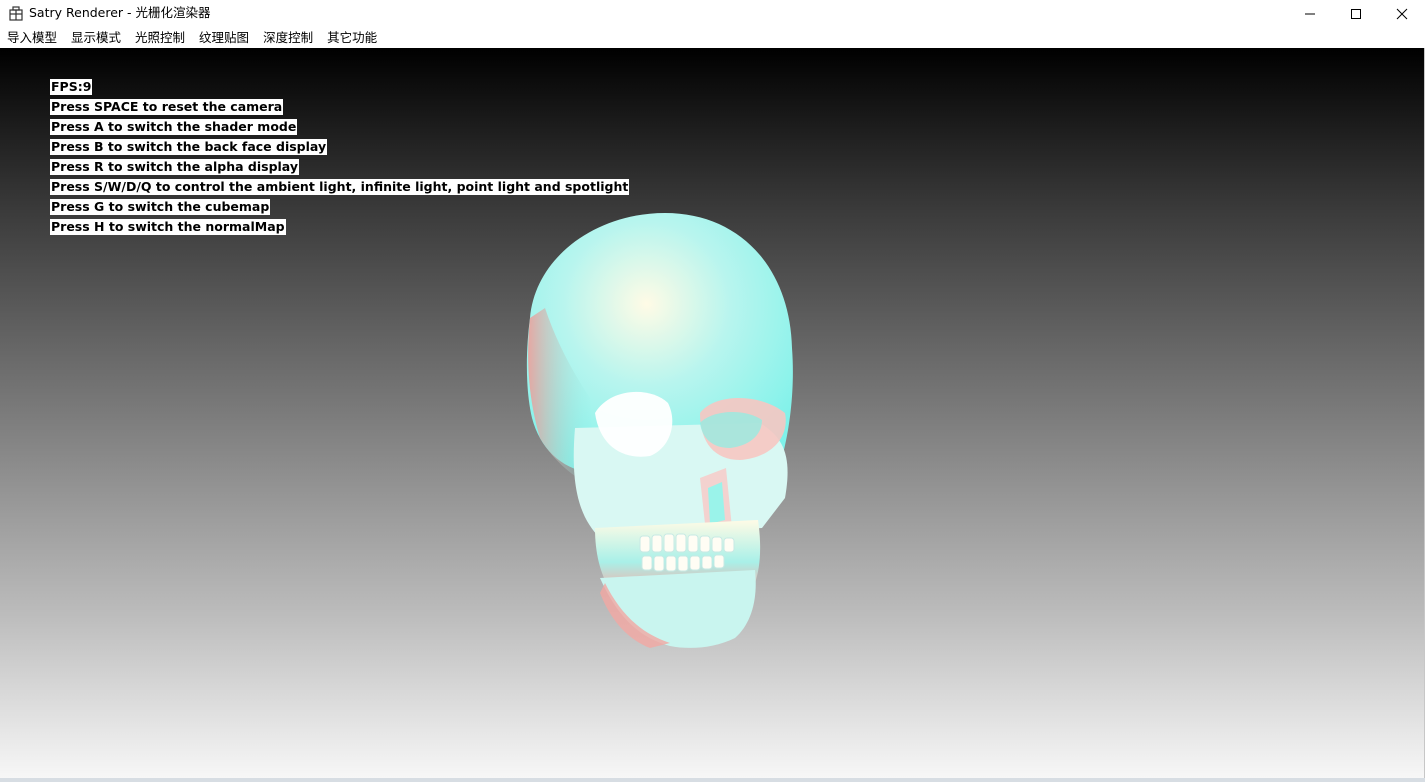 The height and width of the screenshot is (782, 1425). I want to click on hint-back-face: Press B to switch the back face display, so click(189, 147).